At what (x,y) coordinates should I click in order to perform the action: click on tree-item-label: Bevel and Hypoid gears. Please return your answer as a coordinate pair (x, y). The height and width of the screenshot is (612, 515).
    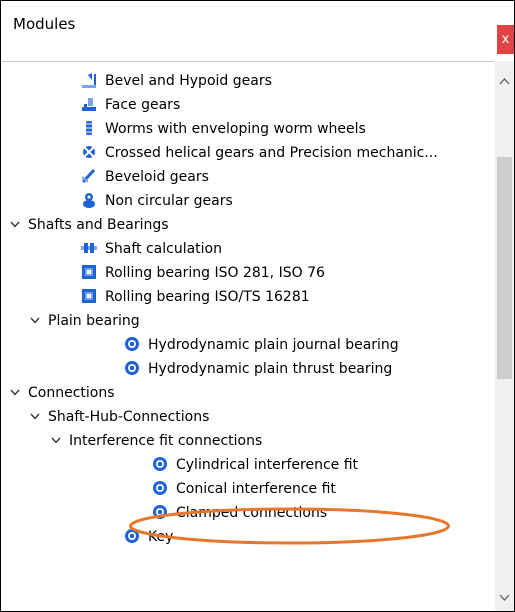
    Looking at the image, I should click on (188, 81).